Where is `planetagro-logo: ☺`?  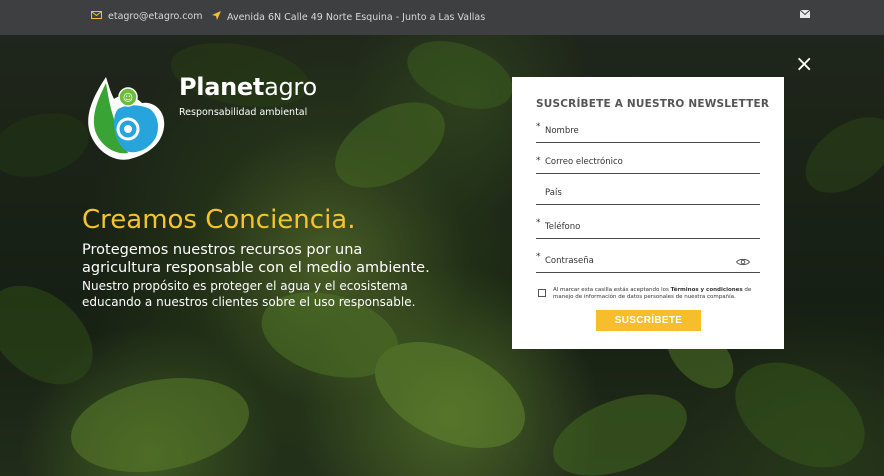
planetagro-logo: ☺ is located at coordinates (126, 118).